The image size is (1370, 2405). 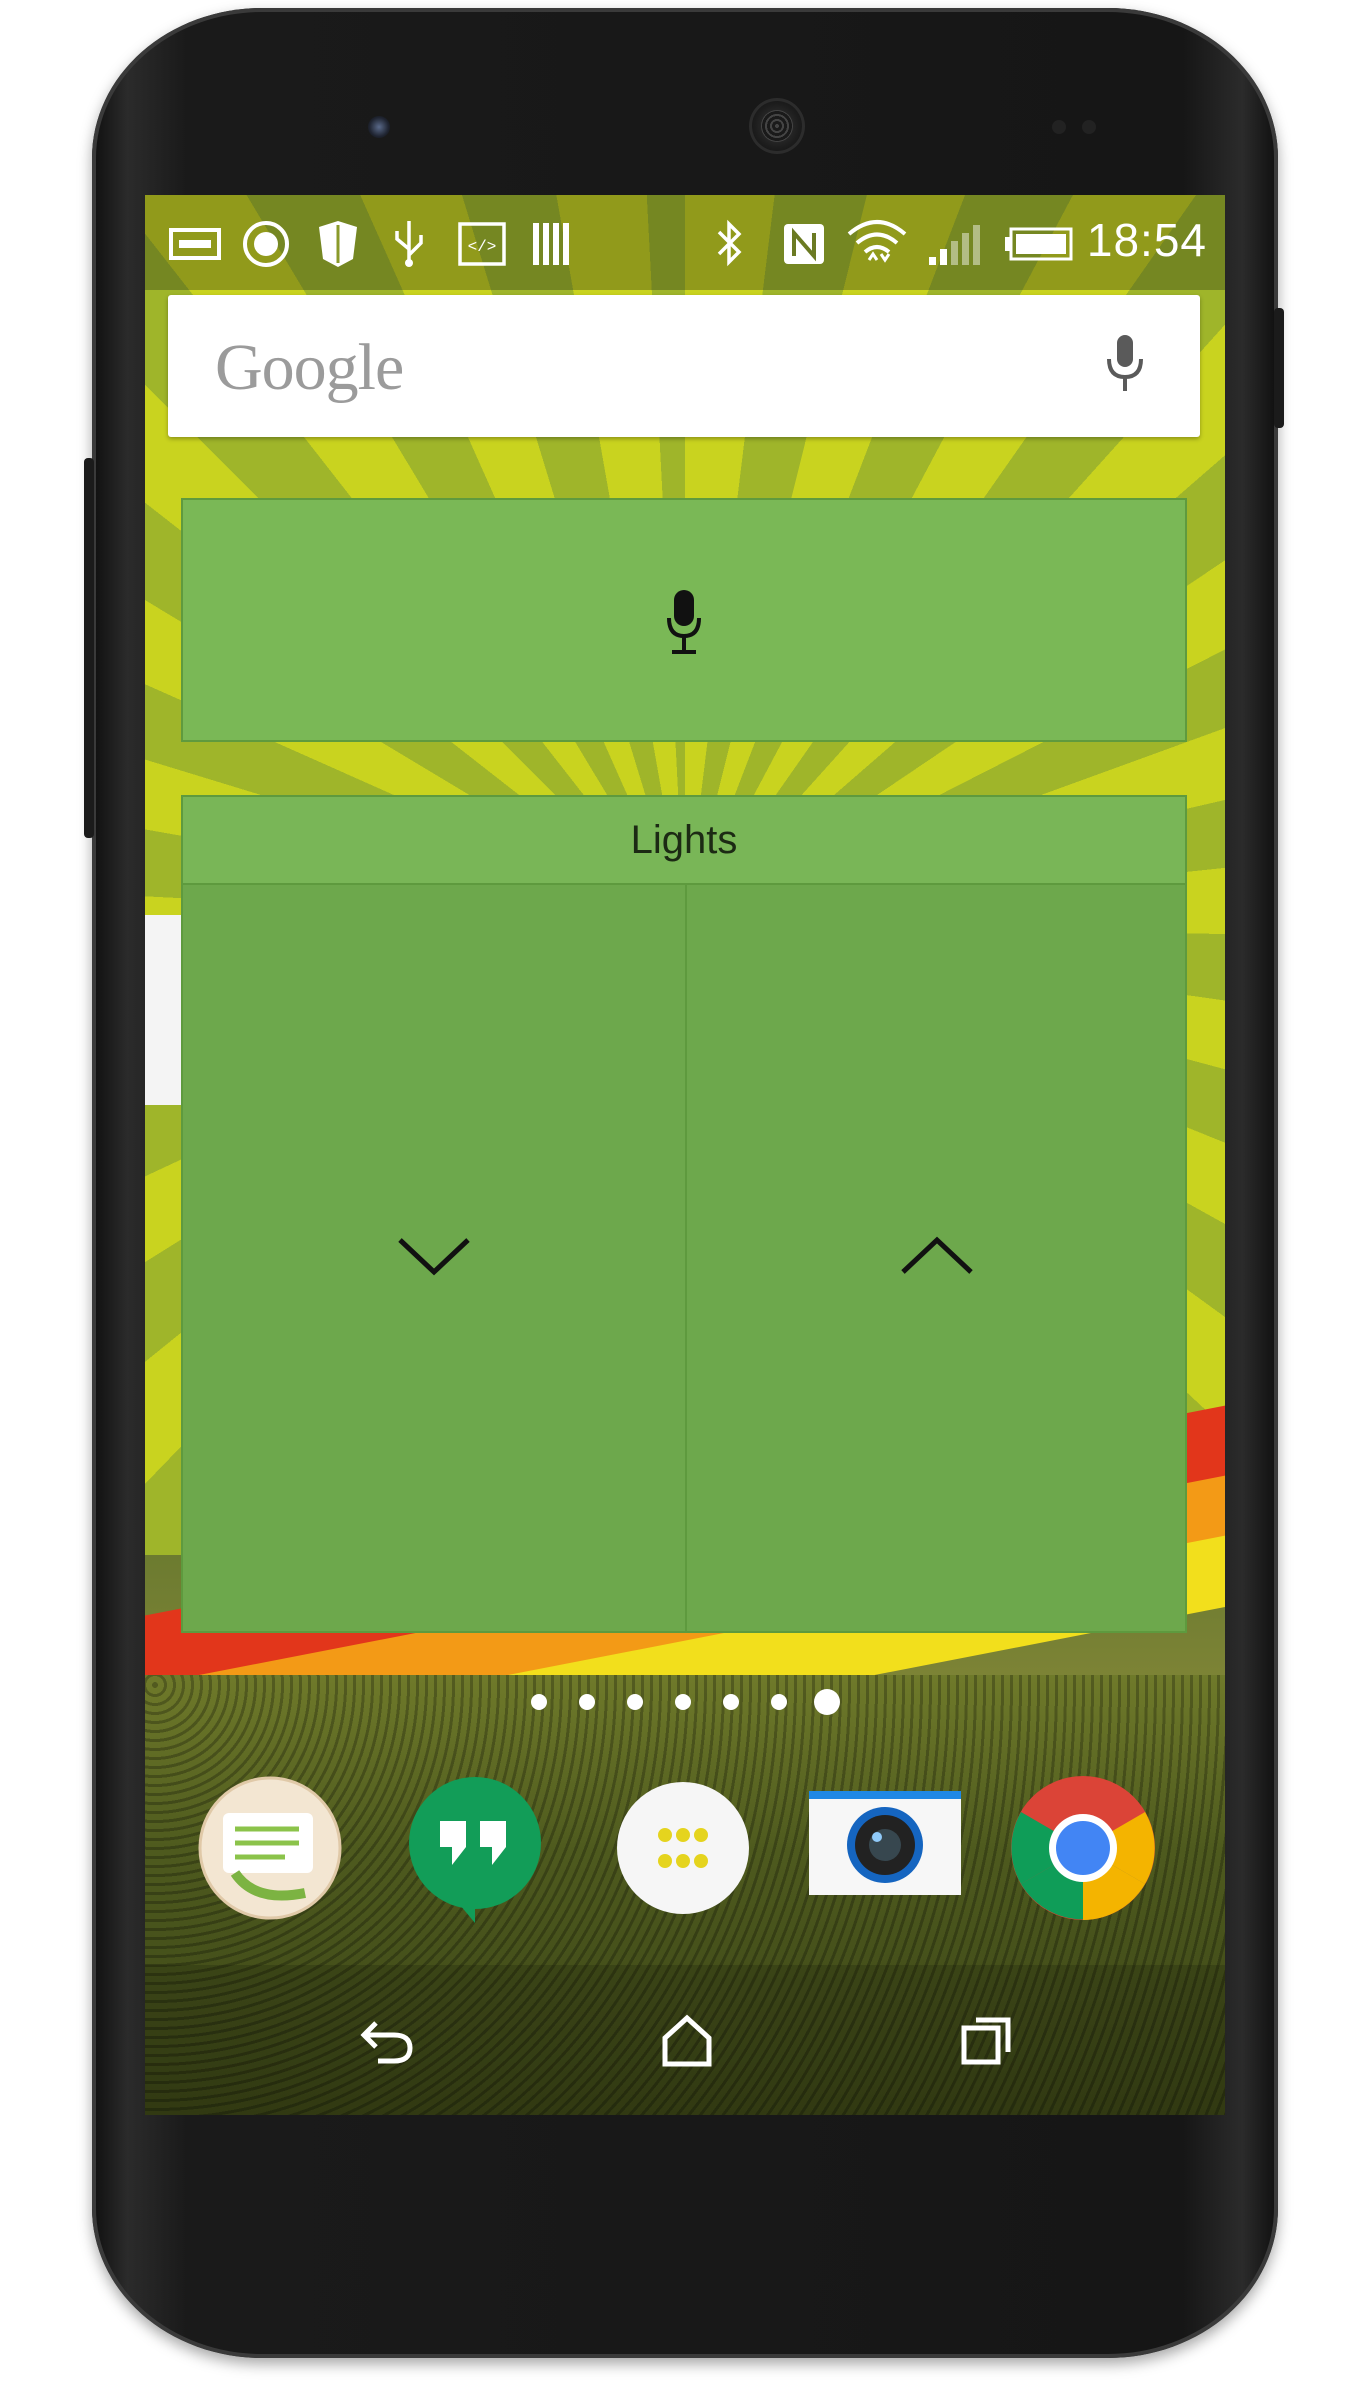 I want to click on chrome-icon, so click(x=1083, y=1848).